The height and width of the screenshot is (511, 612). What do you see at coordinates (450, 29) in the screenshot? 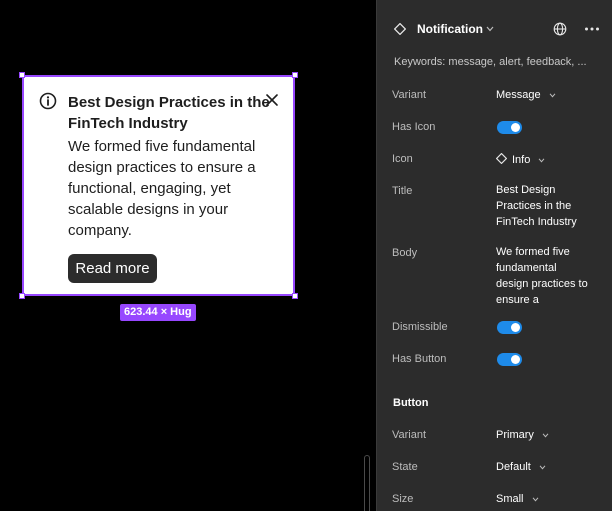
I see `component-name: Notification` at bounding box center [450, 29].